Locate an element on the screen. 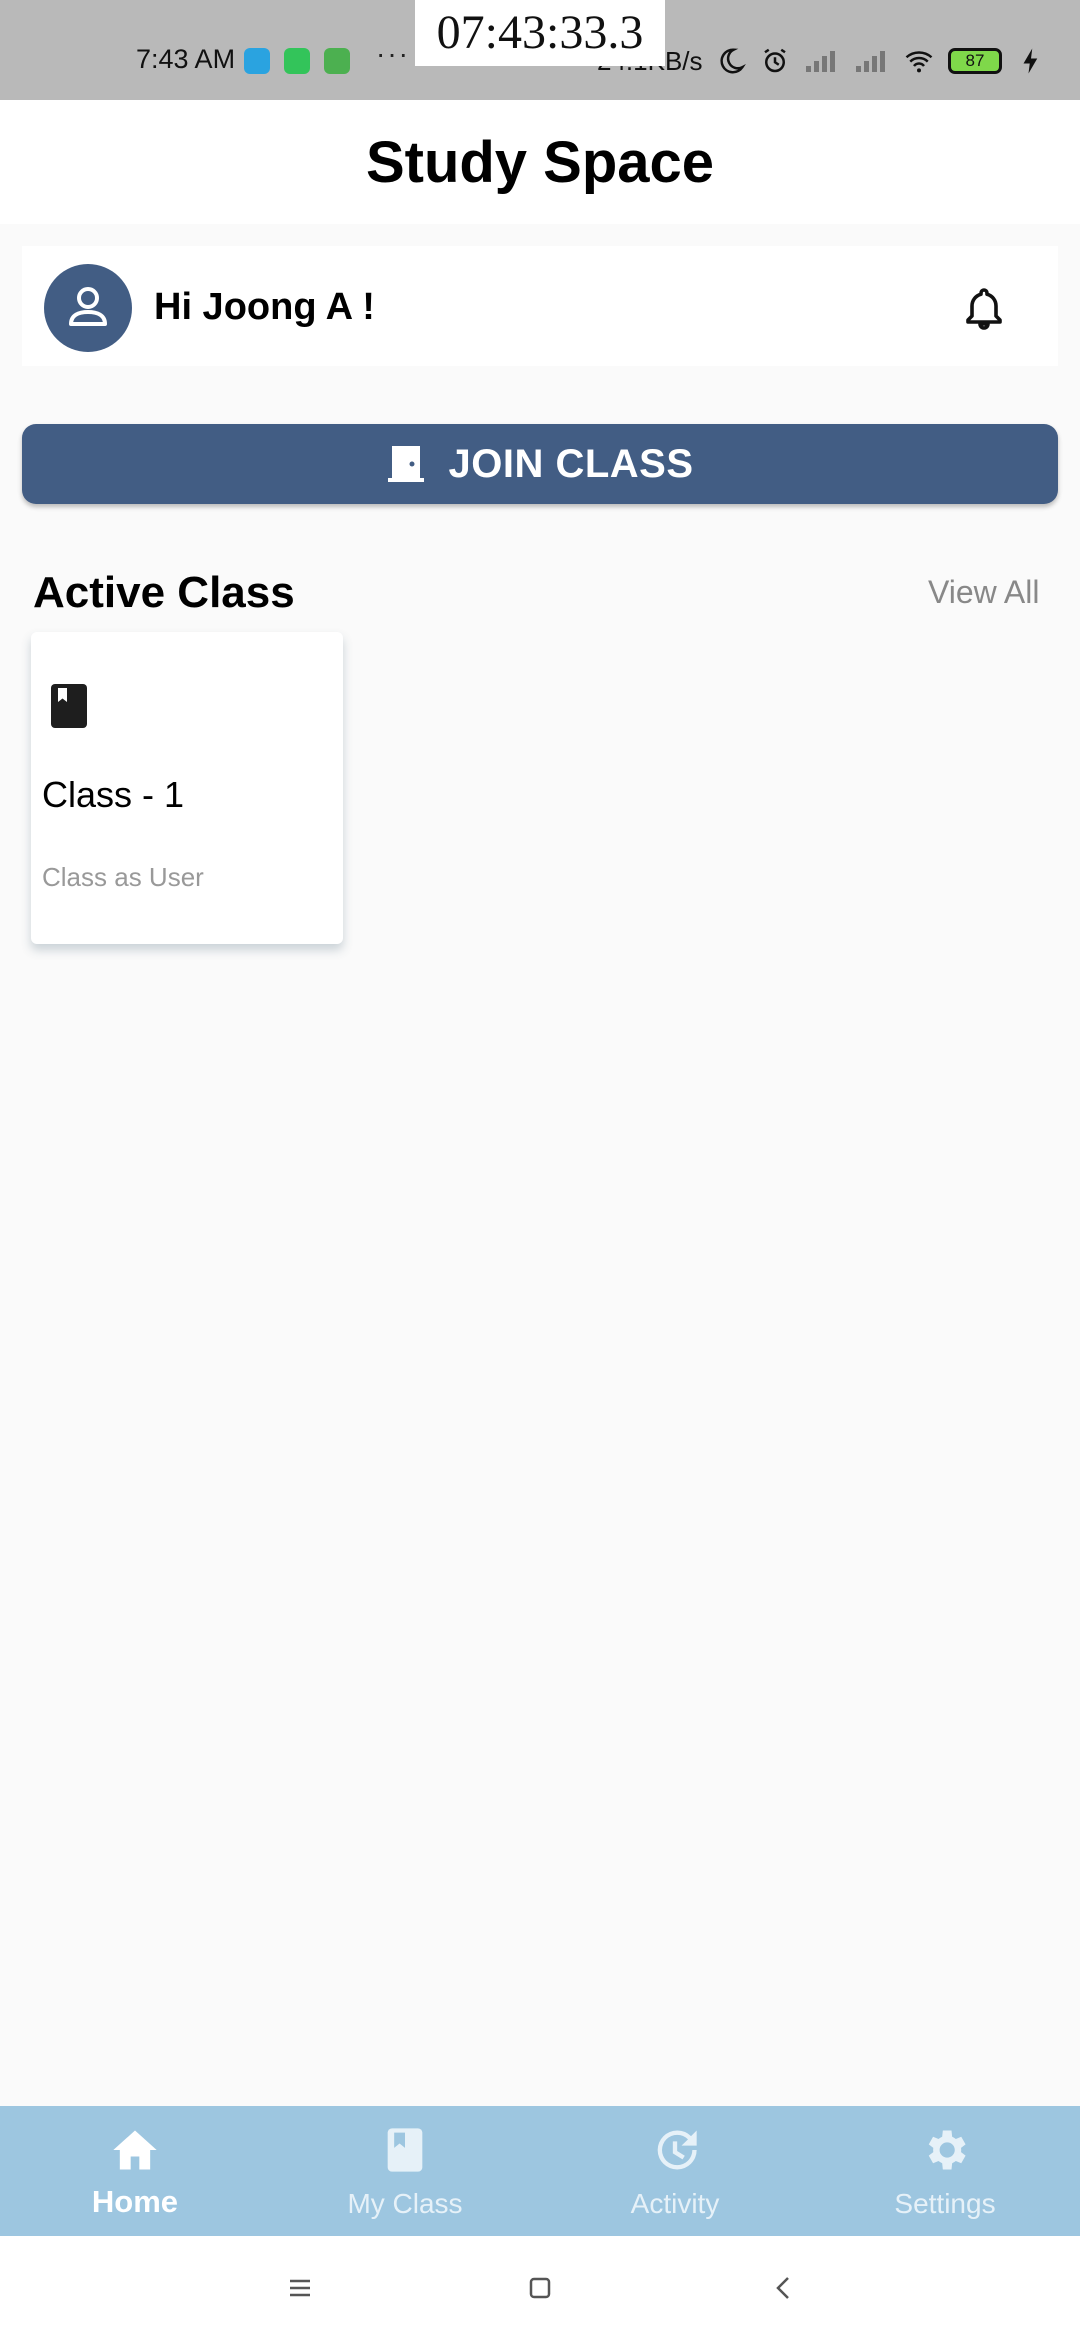 This screenshot has width=1080, height=2340. whatsapp-icon is located at coordinates (297, 61).